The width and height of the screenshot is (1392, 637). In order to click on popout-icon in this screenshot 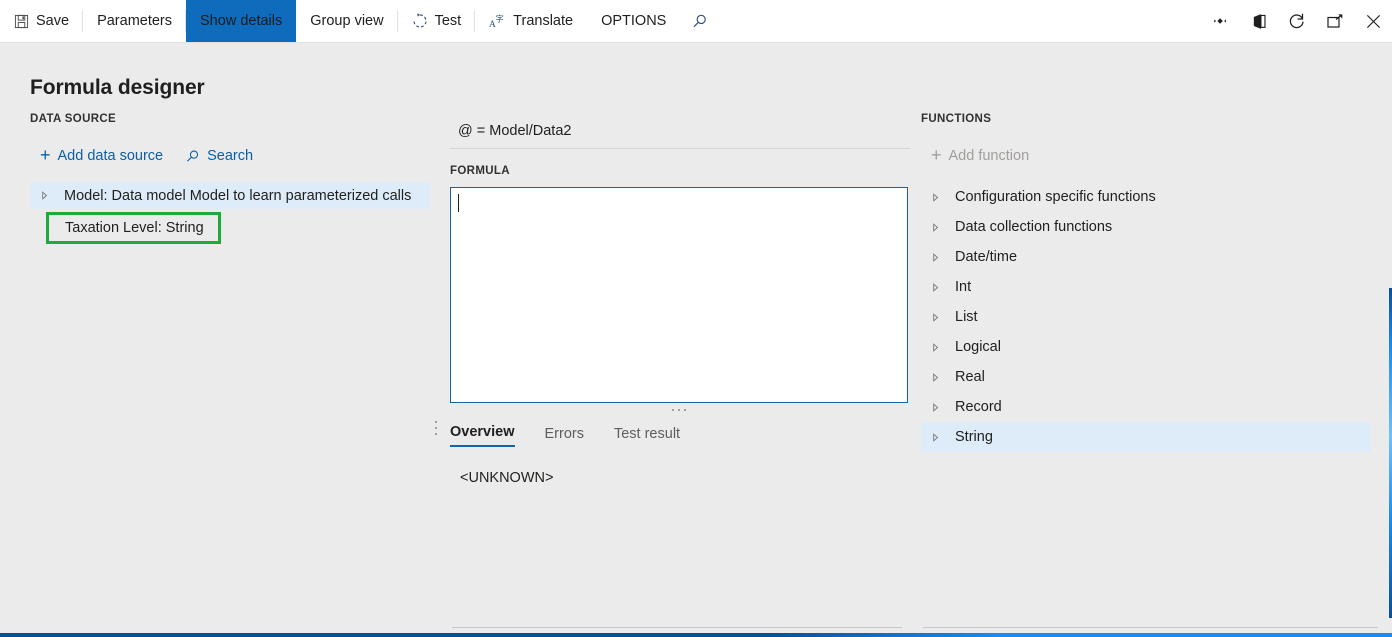, I will do `click(1335, 21)`.